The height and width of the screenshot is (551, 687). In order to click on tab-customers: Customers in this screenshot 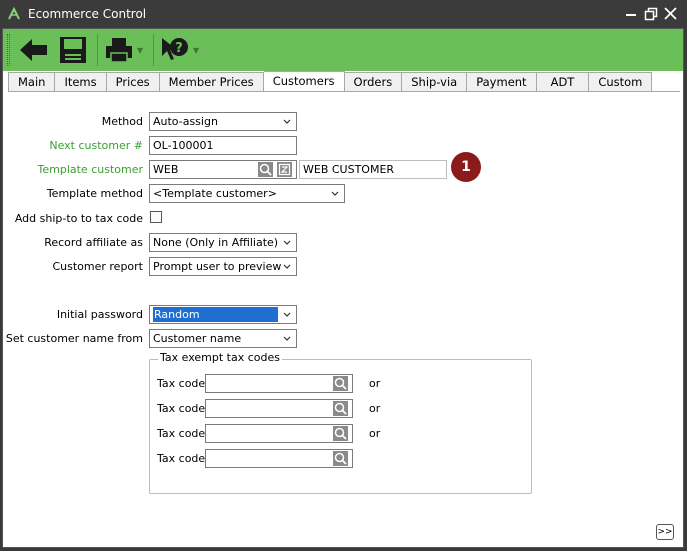, I will do `click(304, 81)`.